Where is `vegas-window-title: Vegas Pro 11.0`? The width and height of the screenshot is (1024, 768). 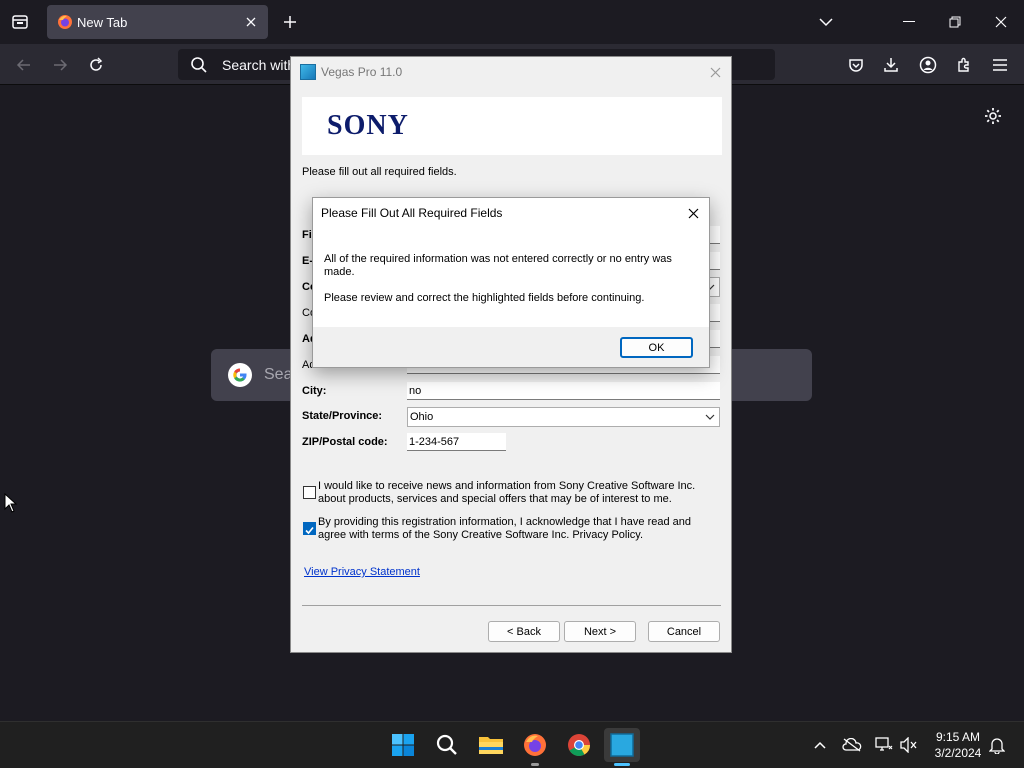
vegas-window-title: Vegas Pro 11.0 is located at coordinates (362, 72).